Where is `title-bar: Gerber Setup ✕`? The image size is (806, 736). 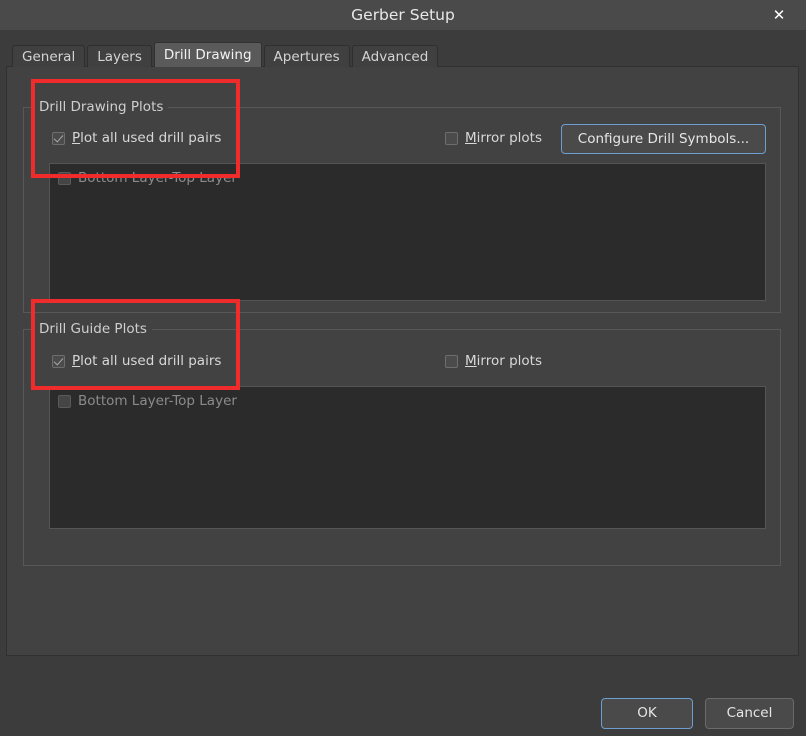
title-bar: Gerber Setup ✕ is located at coordinates (403, 15).